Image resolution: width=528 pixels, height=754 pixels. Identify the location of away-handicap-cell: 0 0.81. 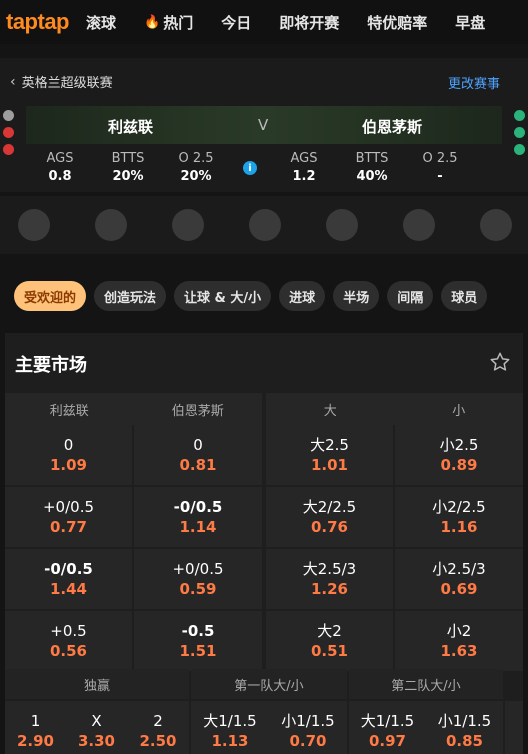
(198, 455).